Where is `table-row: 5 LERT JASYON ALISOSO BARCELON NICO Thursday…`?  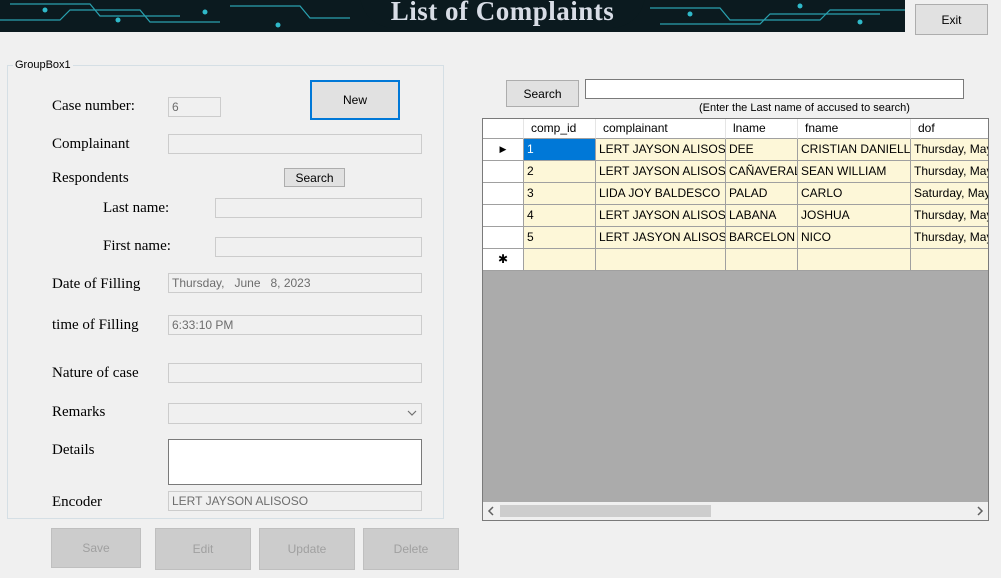 table-row: 5 LERT JASYON ALISOSO BARCELON NICO Thursday… is located at coordinates (735, 238).